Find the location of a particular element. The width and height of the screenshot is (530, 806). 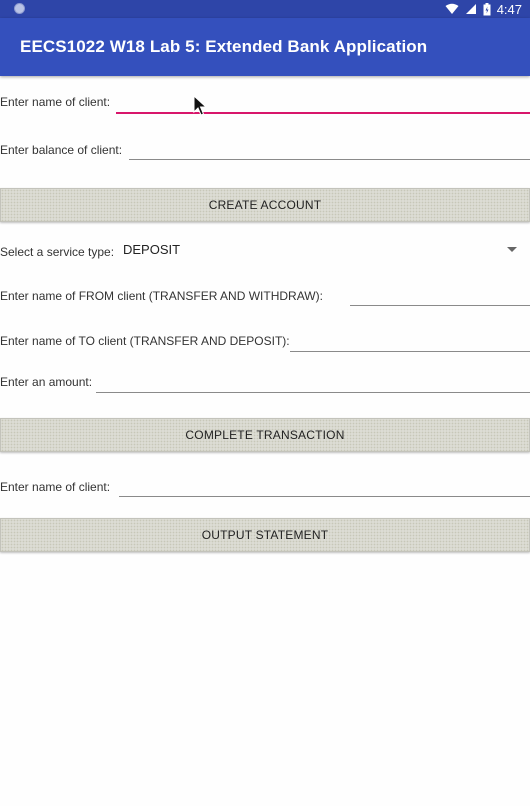

wifi-icon is located at coordinates (452, 8).